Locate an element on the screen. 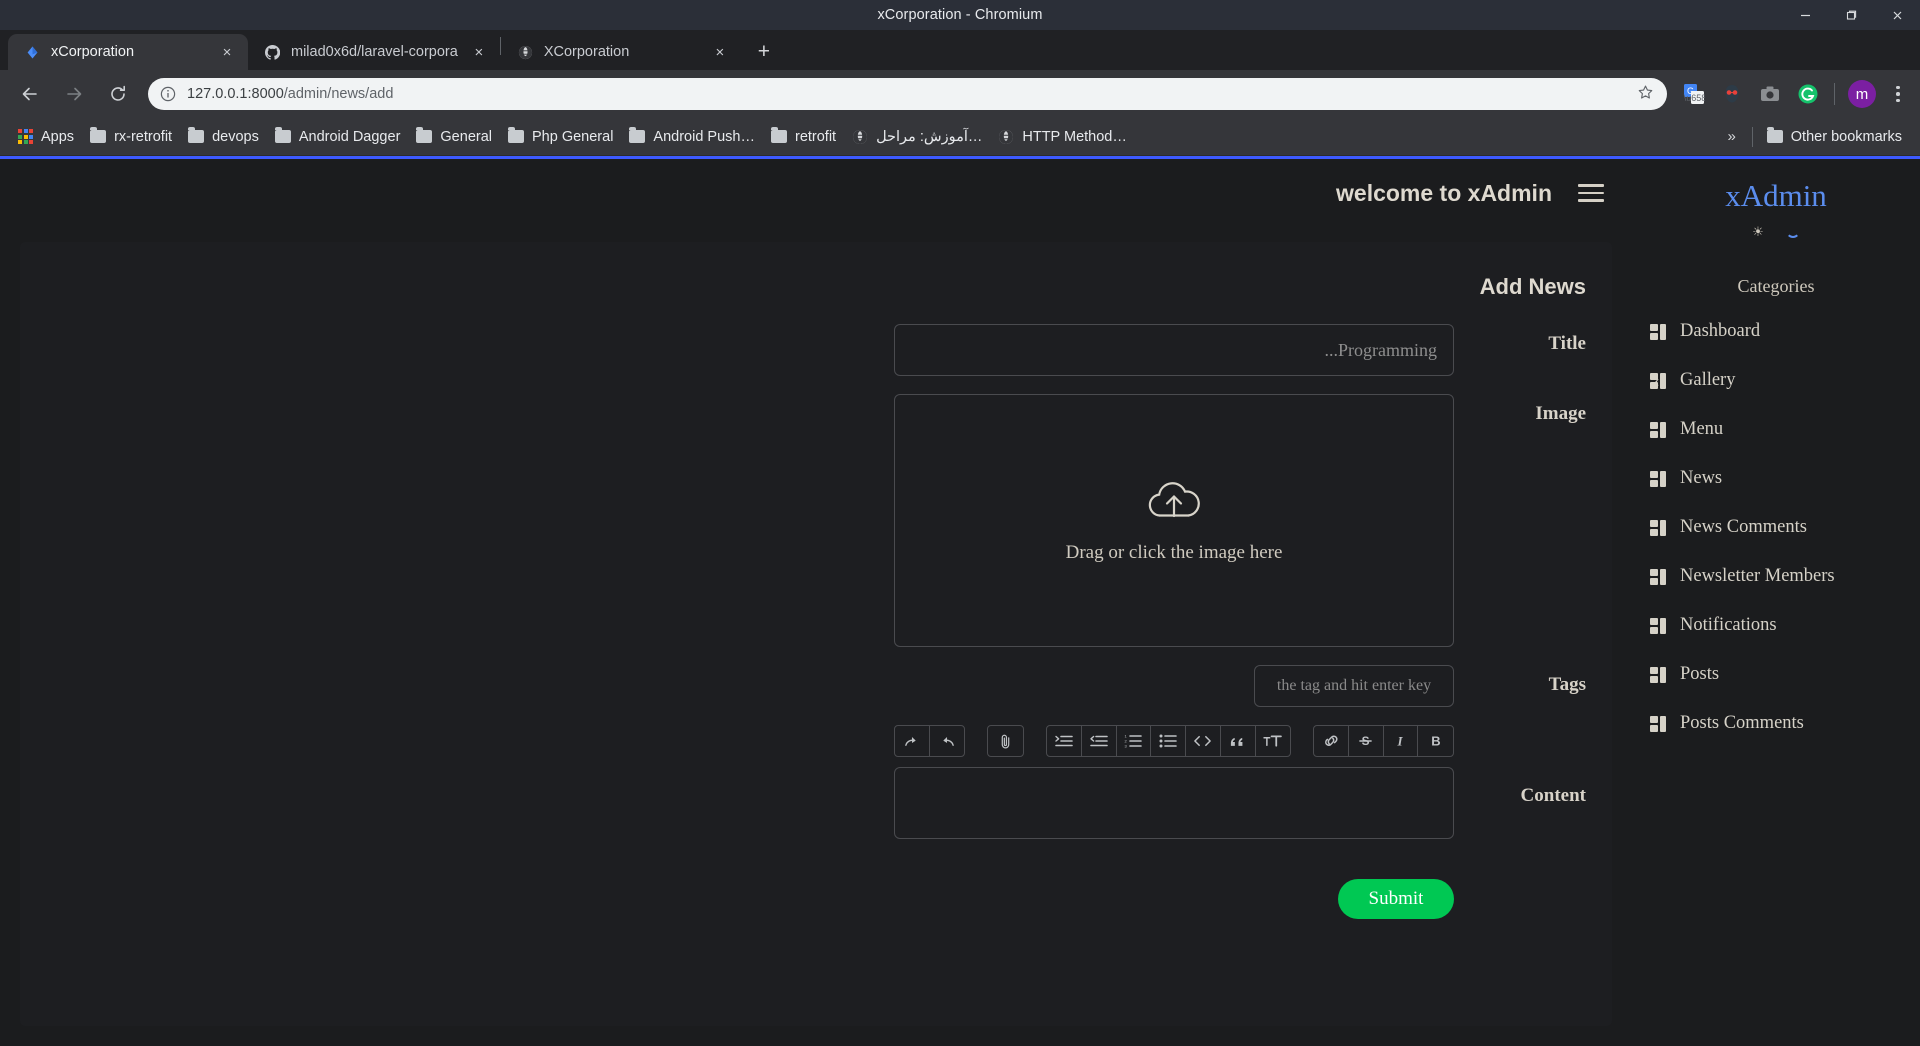 This screenshot has width=1920, height=1046. label-tags: Tags is located at coordinates (1567, 684).